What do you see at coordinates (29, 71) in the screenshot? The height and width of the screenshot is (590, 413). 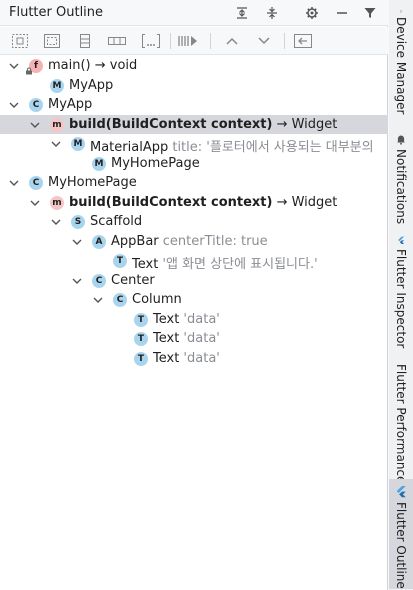 I see `private-lock-icon` at bounding box center [29, 71].